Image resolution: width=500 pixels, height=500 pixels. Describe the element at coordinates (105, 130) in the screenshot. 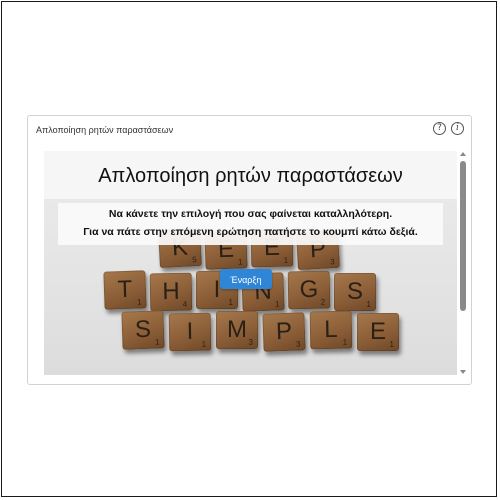

I see `widget-header-title: Απλοποίηση ρητών παραστάσεων` at that location.